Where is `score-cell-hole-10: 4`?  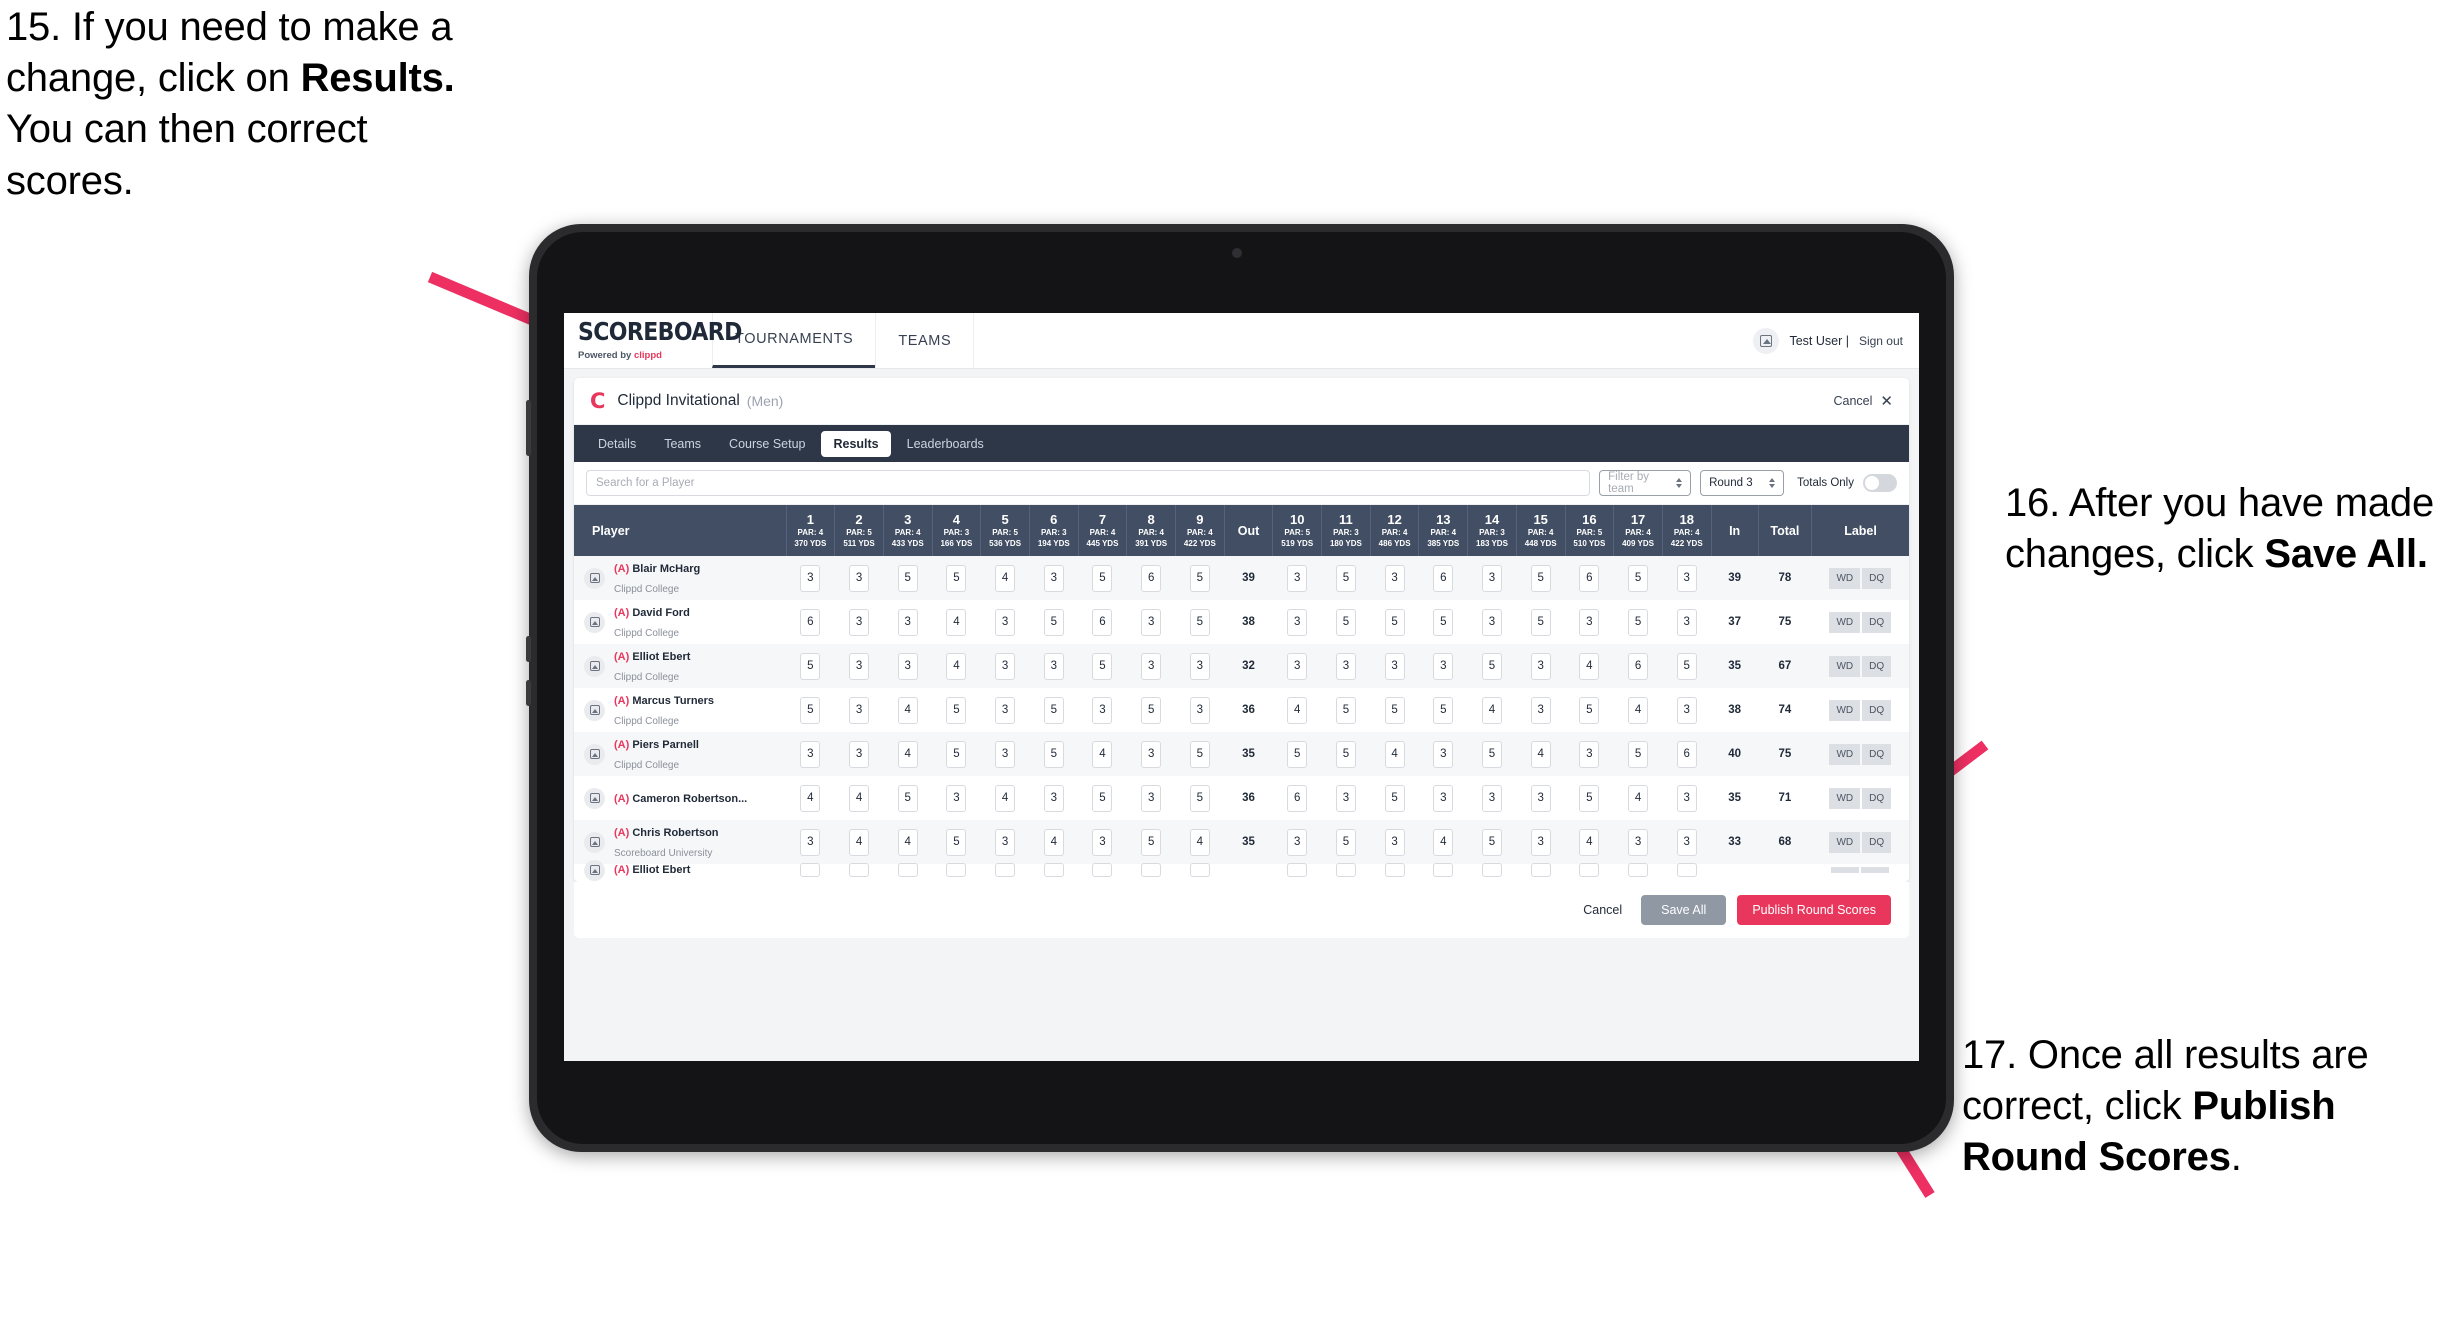 score-cell-hole-10: 4 is located at coordinates (1297, 710).